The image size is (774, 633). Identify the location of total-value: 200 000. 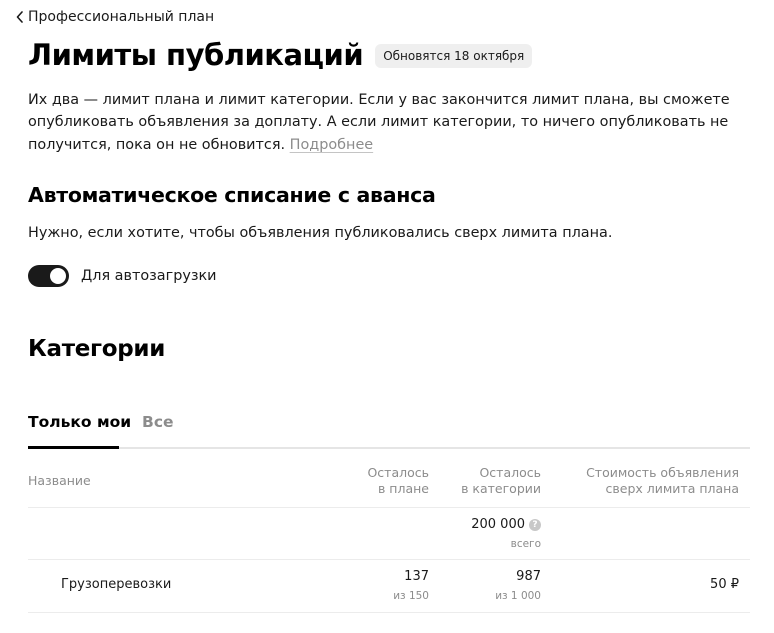
(498, 524).